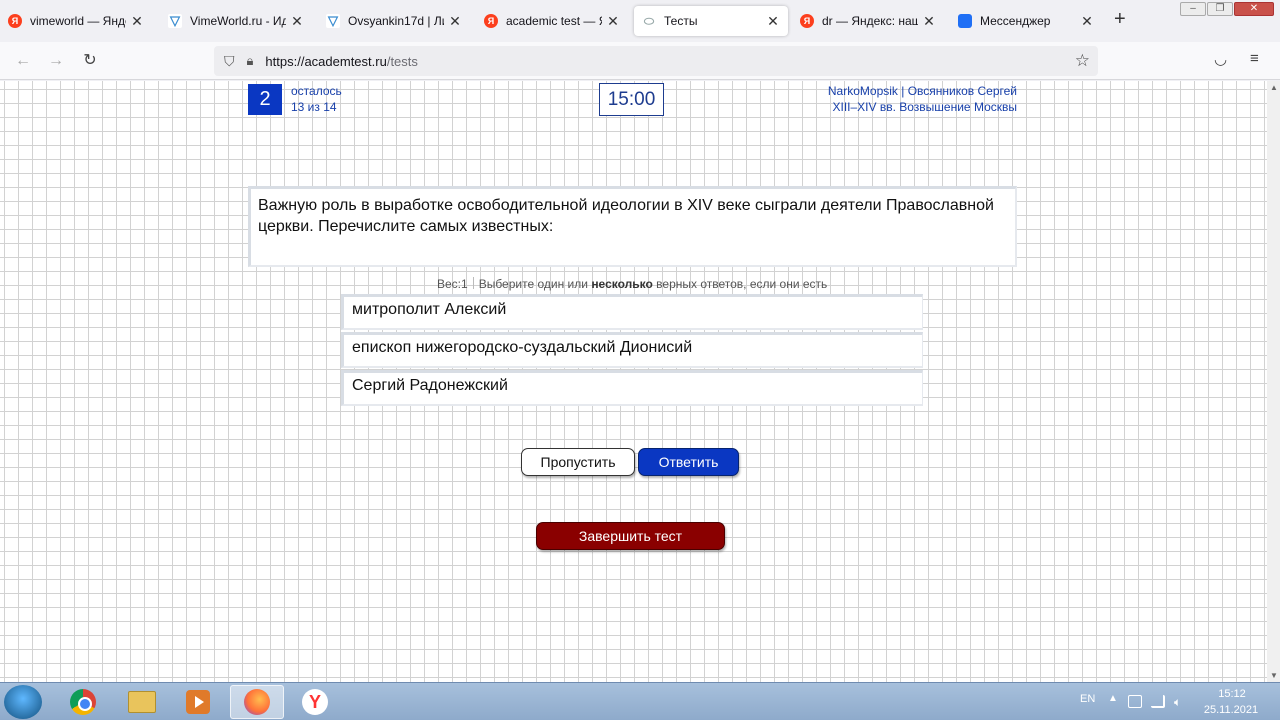  I want to click on lock-icon: 🔒︎, so click(250, 61).